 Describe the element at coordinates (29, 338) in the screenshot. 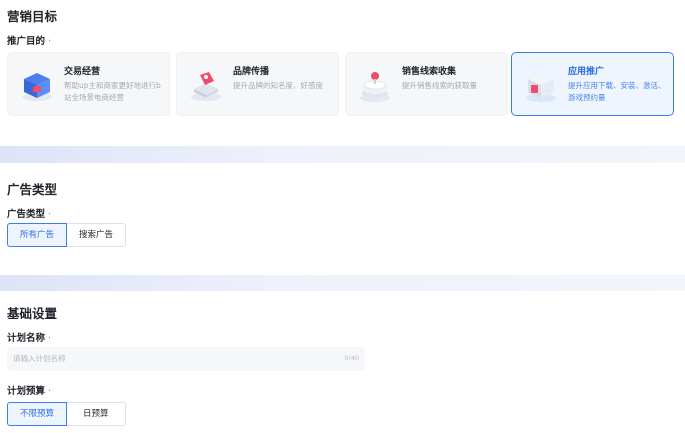

I see `plan-name-label: 计划名称 ·` at that location.